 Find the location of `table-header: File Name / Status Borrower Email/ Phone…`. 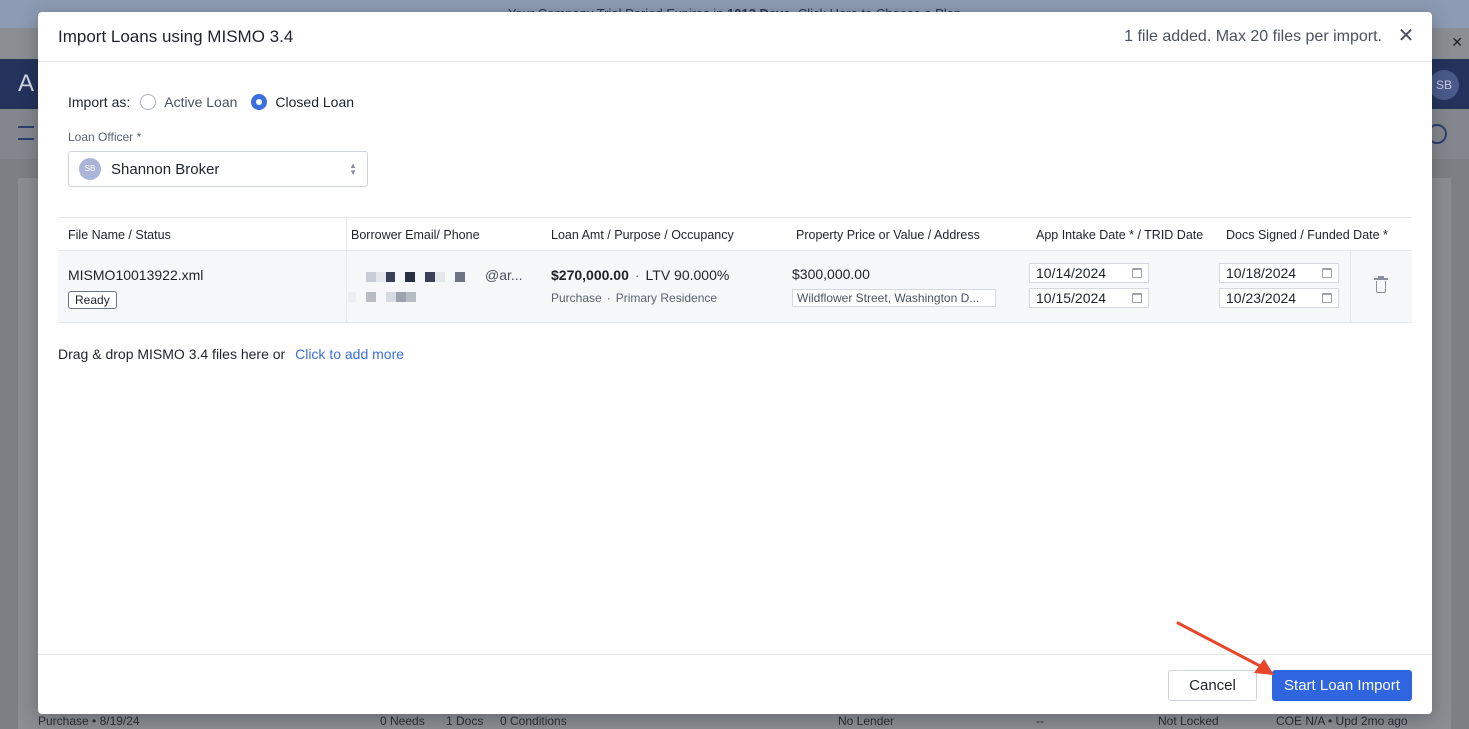

table-header: File Name / Status Borrower Email/ Phone… is located at coordinates (735, 234).